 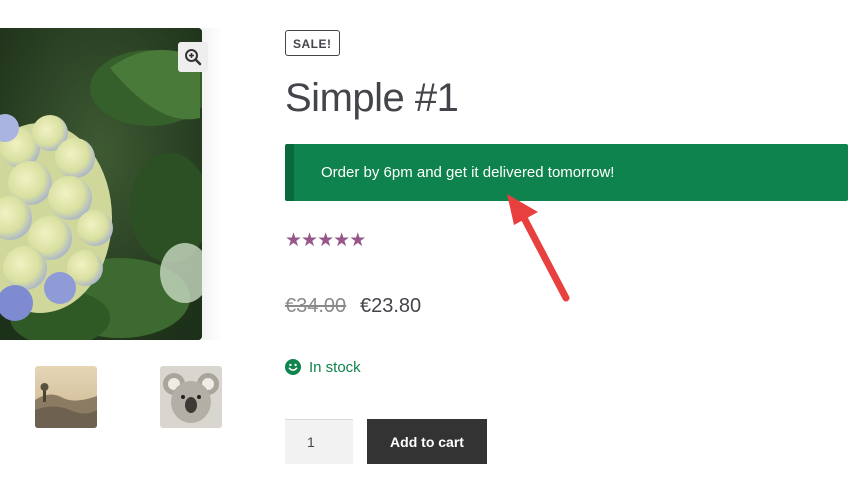 I want to click on stock-status: In stock, so click(x=323, y=367).